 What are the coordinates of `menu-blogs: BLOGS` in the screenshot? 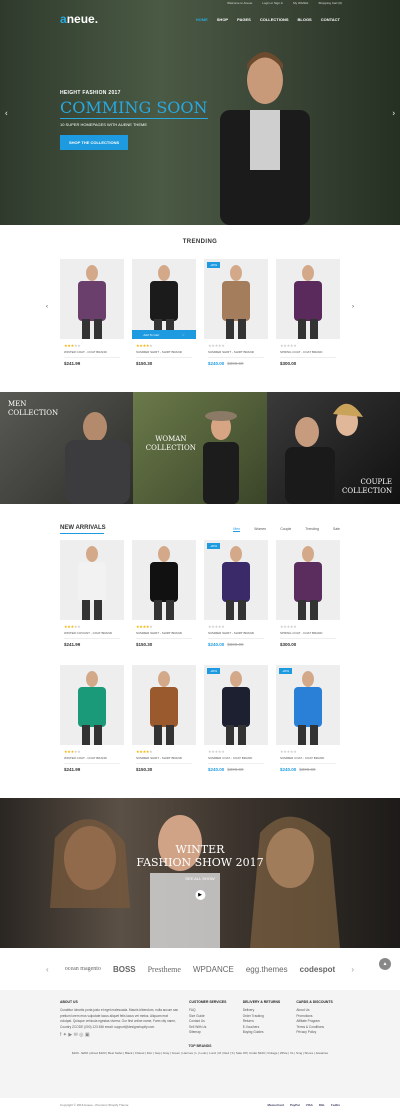 It's located at (305, 19).